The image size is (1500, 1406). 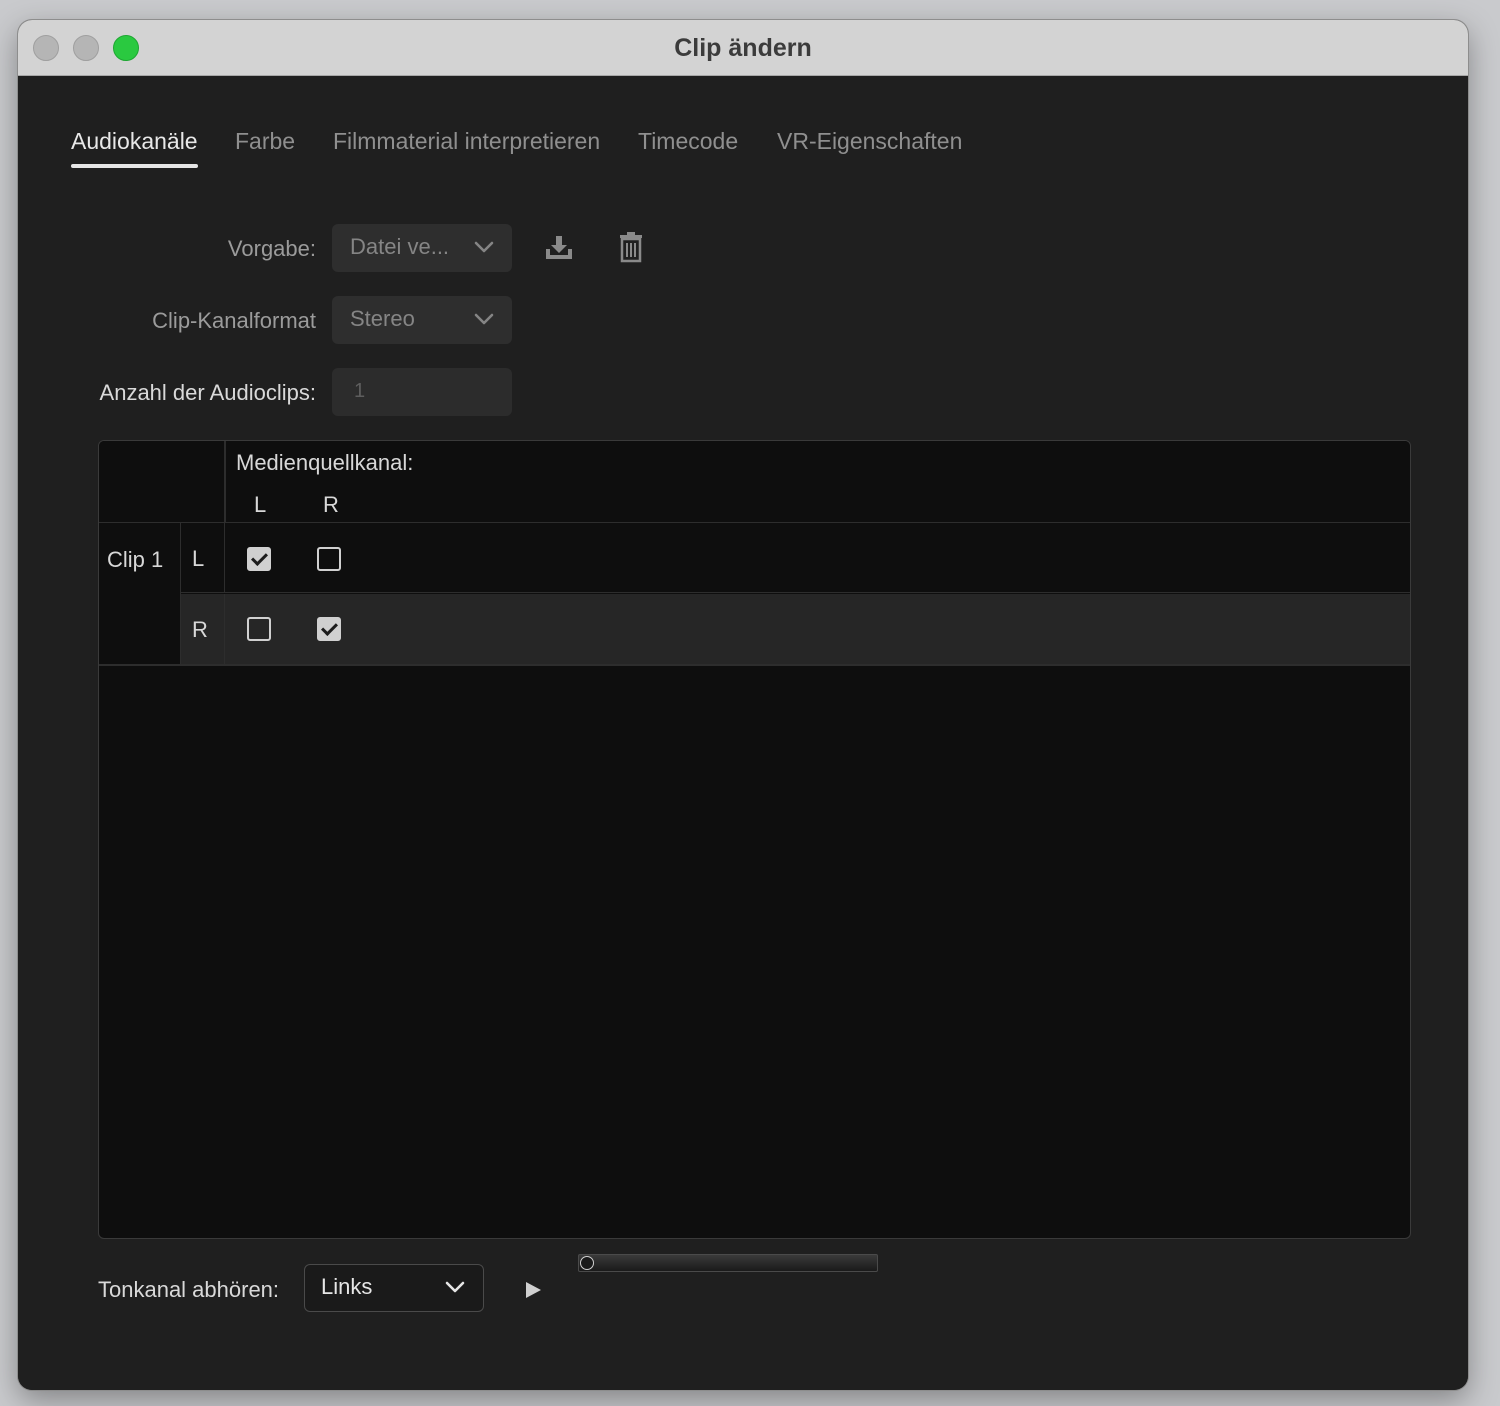 I want to click on tab-timecode: Timecode, so click(x=688, y=141).